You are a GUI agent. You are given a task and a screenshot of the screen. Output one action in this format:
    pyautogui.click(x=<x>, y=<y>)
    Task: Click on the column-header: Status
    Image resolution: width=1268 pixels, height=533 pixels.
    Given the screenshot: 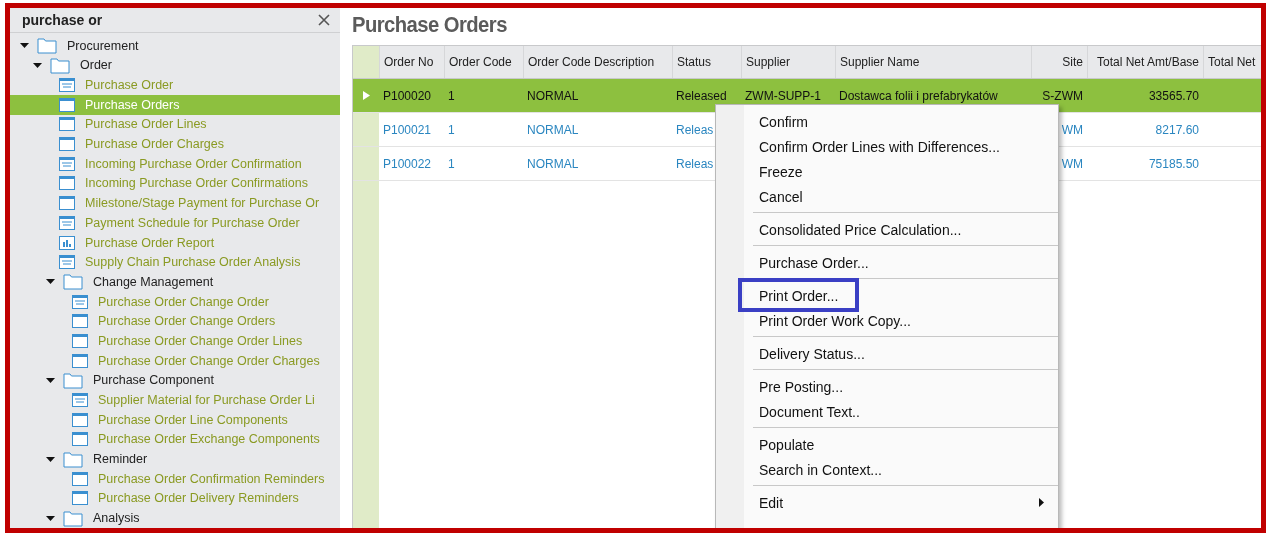 What is the action you would take?
    pyautogui.click(x=706, y=62)
    